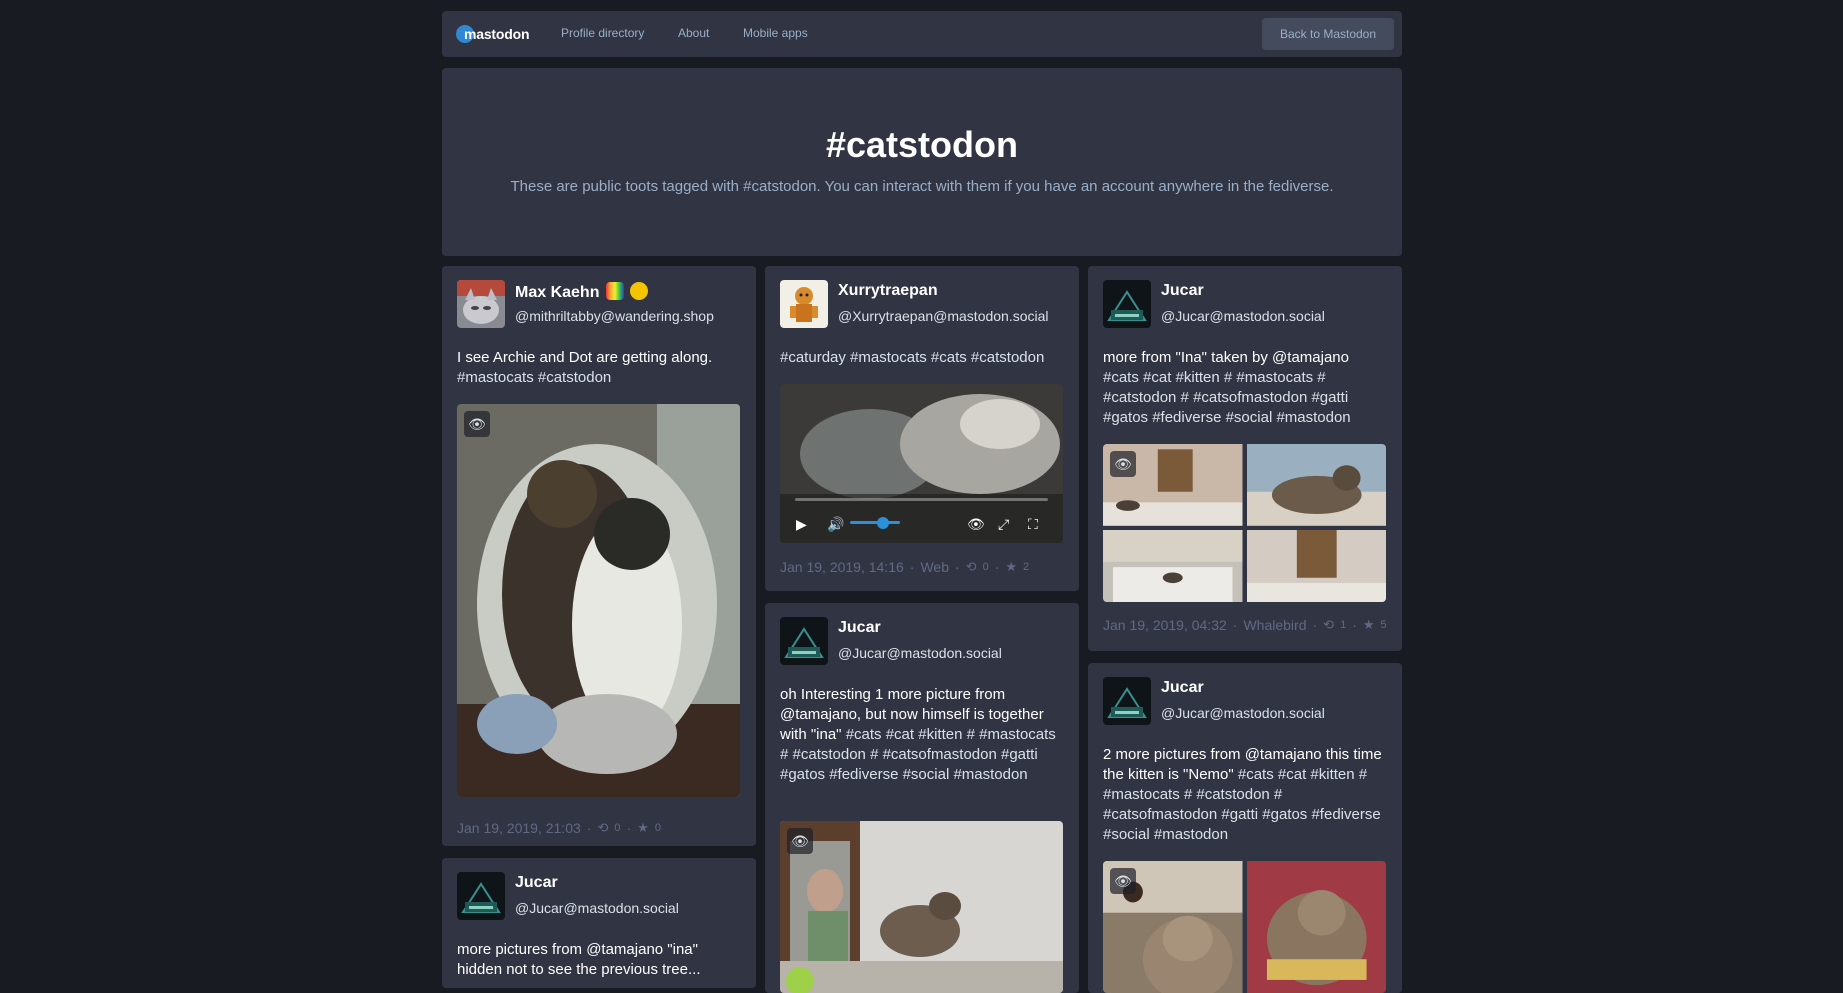  I want to click on status-meta: Jan 19, 2019, 21:03 · ⟲ 0 · ★ 0, so click(559, 828).